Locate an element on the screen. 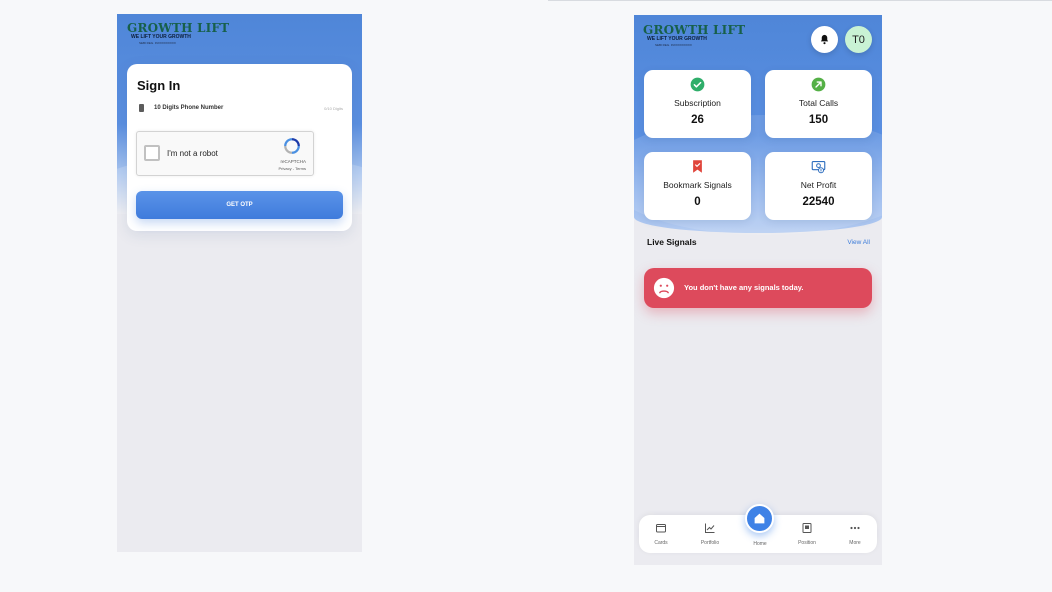  view-all-link: View All is located at coordinates (858, 242).